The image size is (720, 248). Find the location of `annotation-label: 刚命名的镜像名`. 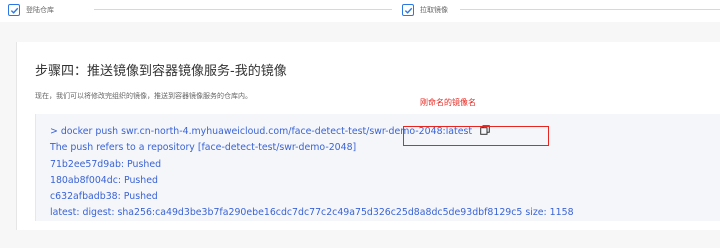

annotation-label: 刚命名的镜像名 is located at coordinates (448, 102).